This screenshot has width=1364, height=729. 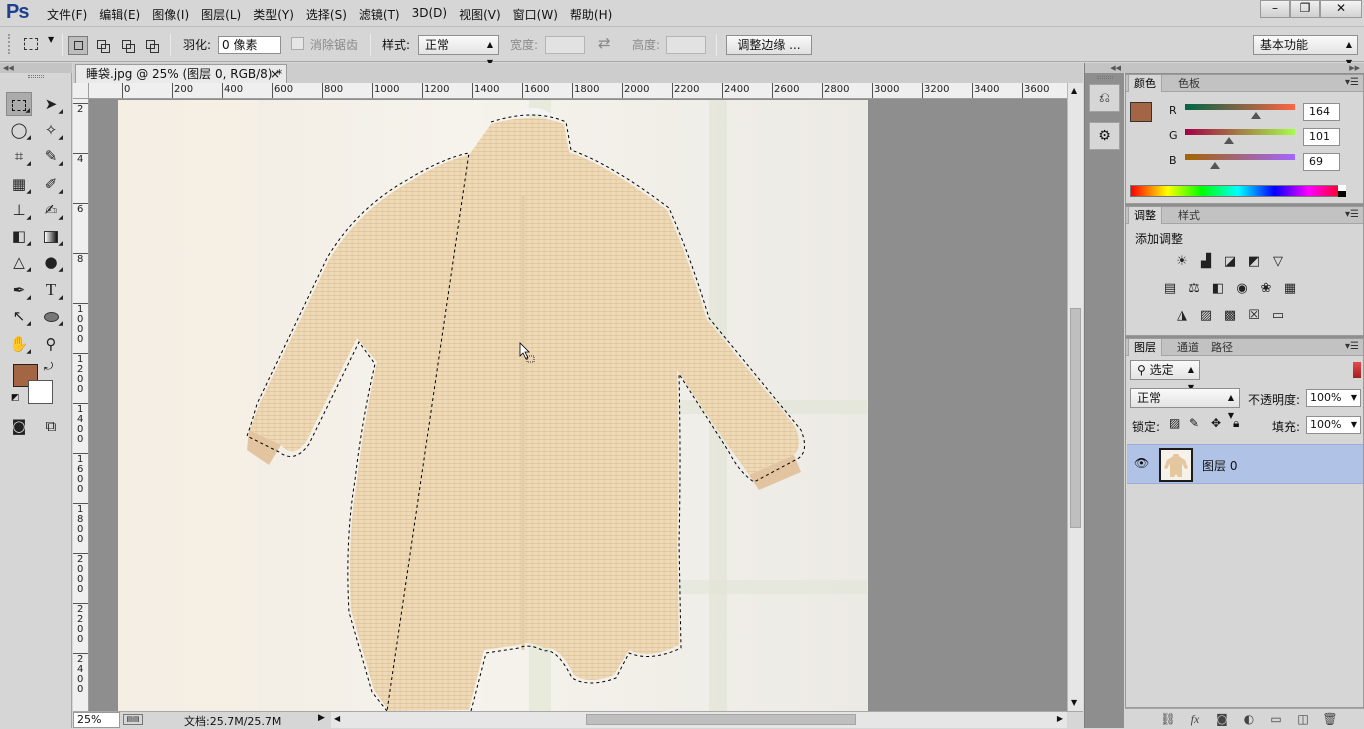 What do you see at coordinates (19, 316) in the screenshot?
I see `path-selection-tool: ↖ ◢` at bounding box center [19, 316].